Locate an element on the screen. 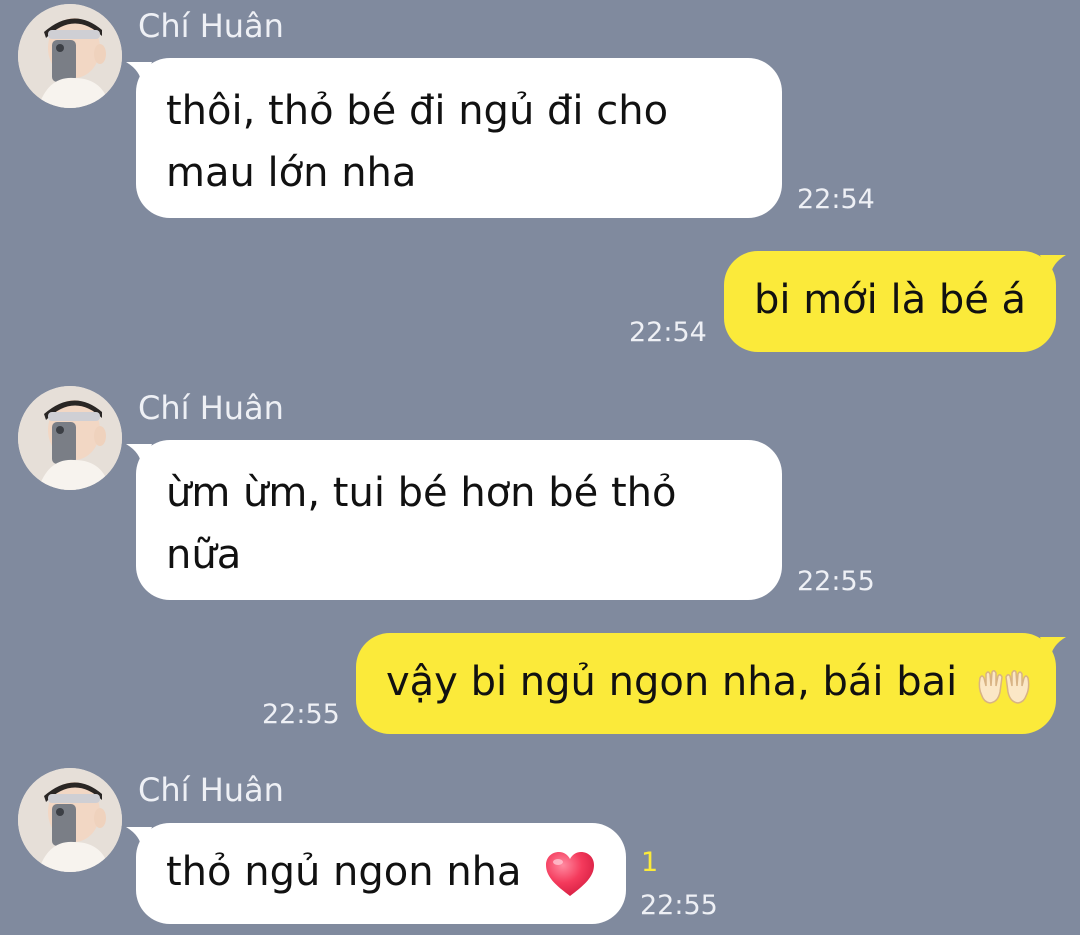 The height and width of the screenshot is (935, 1080). message-text: thỏ ngủ ngon nha is located at coordinates (344, 872).